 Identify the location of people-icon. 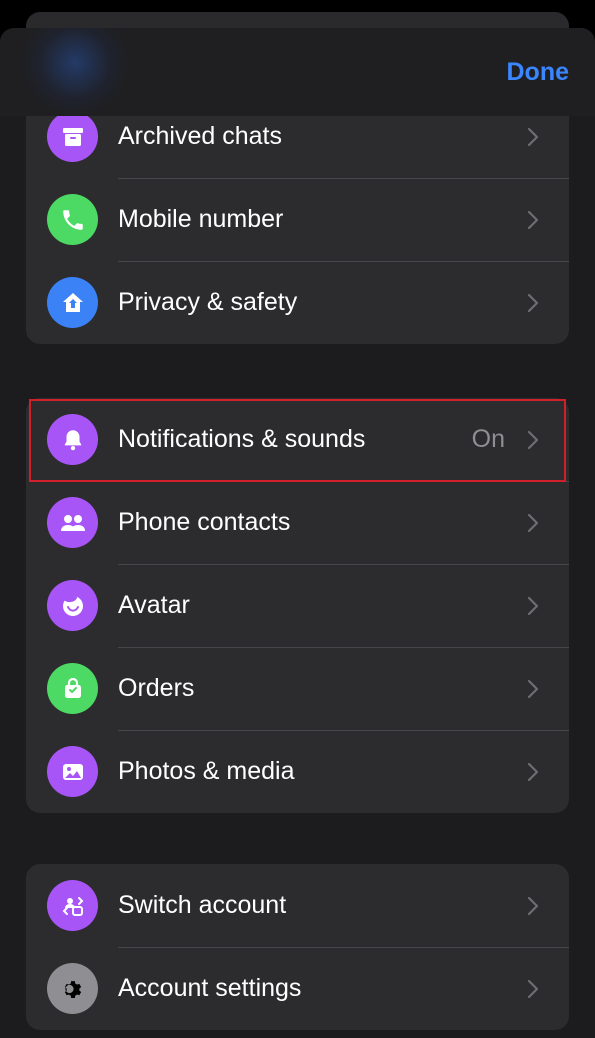
(72, 522).